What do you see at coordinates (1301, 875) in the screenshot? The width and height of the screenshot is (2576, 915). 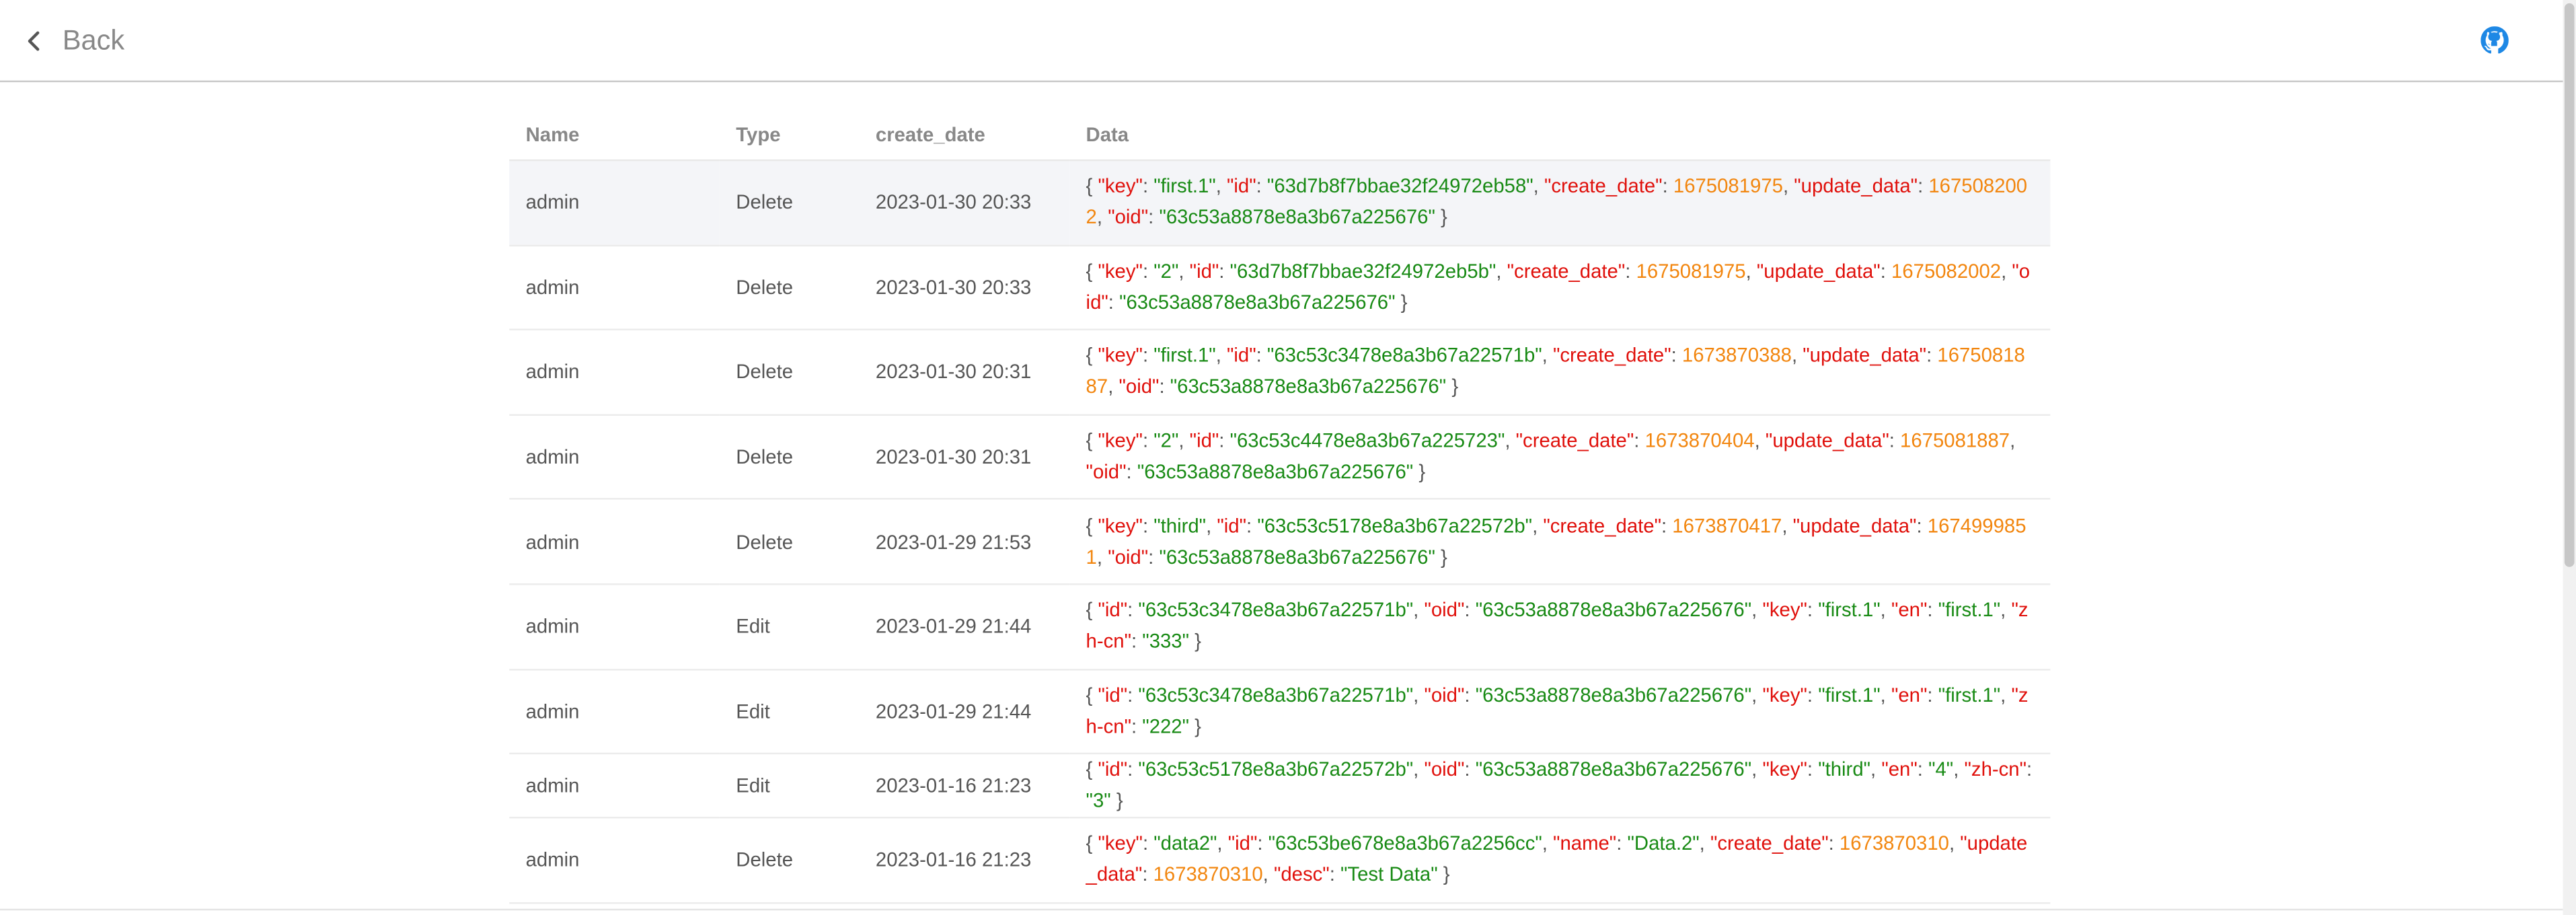 I see `json-key: "desc"` at bounding box center [1301, 875].